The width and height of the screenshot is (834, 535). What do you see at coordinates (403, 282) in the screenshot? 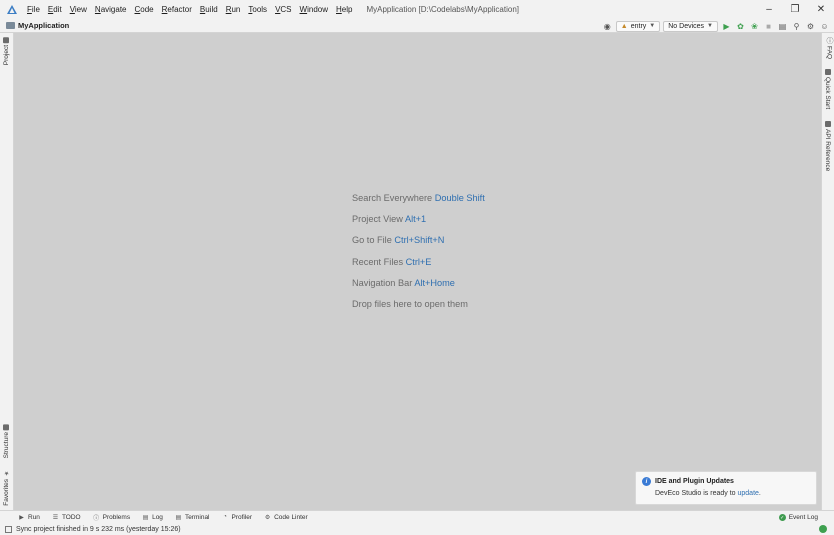
I see `hint-navigation-bar: Navigation Bar Alt+Home` at bounding box center [403, 282].